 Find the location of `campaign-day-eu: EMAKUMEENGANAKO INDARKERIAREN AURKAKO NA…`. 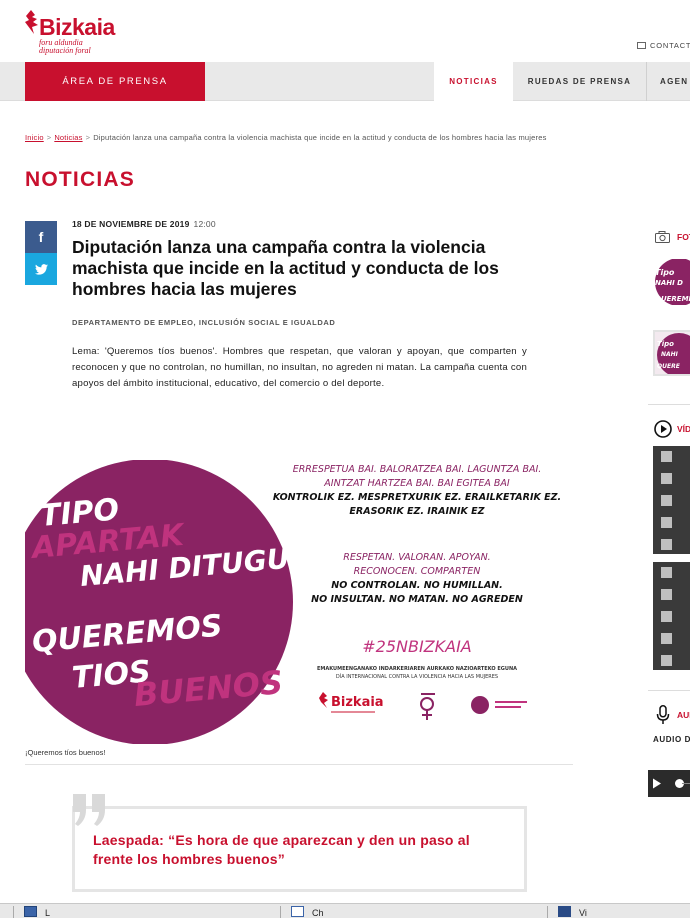

campaign-day-eu: EMAKUMEENGANAKO INDARKERIAREN AURKAKO NA… is located at coordinates (417, 669).